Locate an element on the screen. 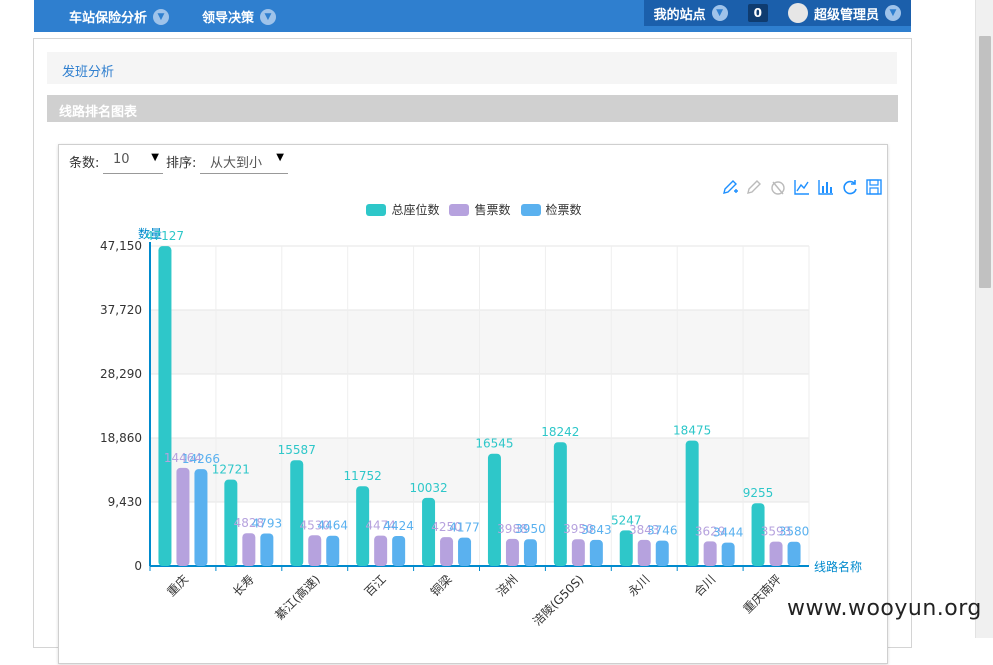 The image size is (993, 665). erase-mark-icon is located at coordinates (754, 187).